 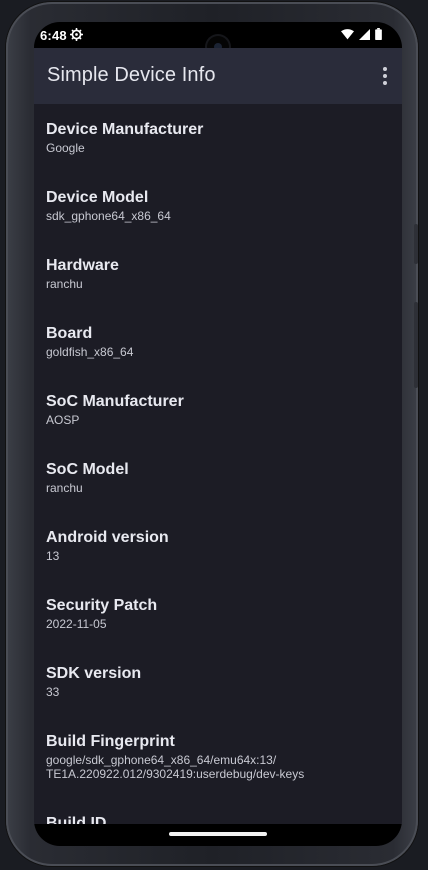 What do you see at coordinates (115, 401) in the screenshot?
I see `info-label: SoC Manufacturer` at bounding box center [115, 401].